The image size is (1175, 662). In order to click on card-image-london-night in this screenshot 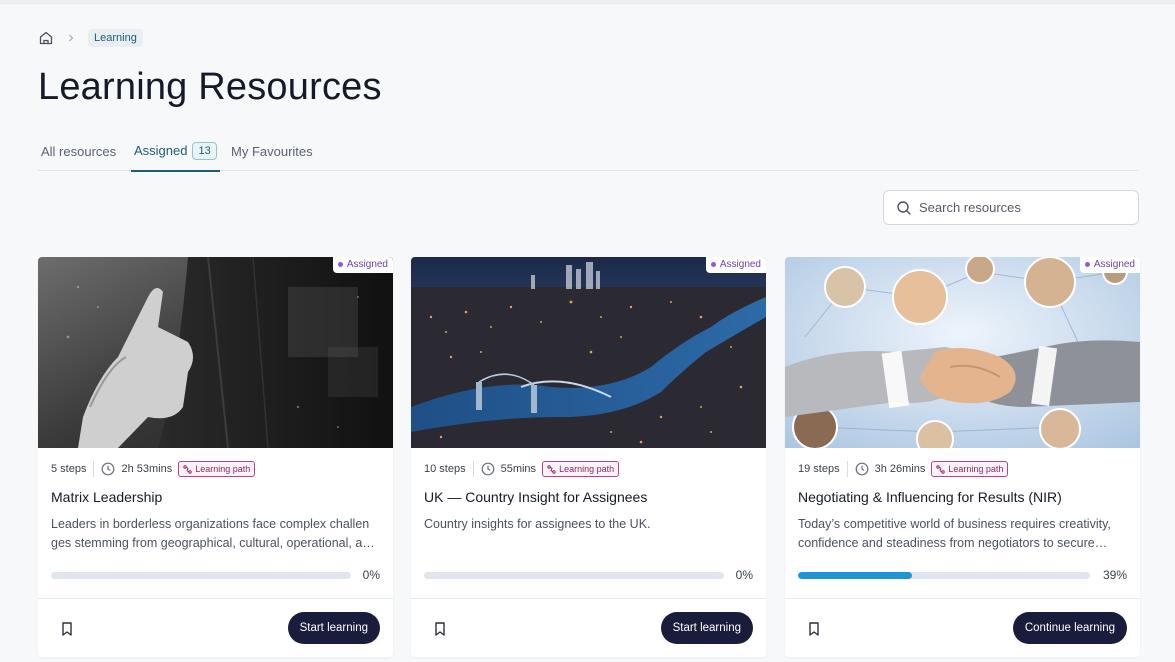, I will do `click(588, 352)`.